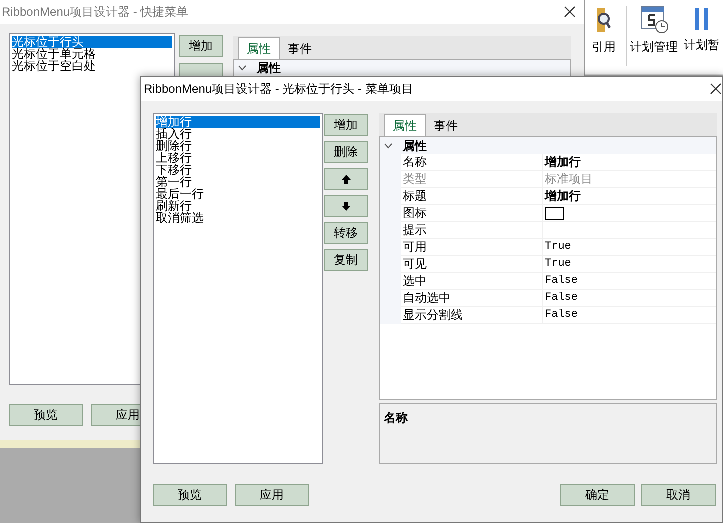  I want to click on property-row: 选中 False, so click(548, 281).